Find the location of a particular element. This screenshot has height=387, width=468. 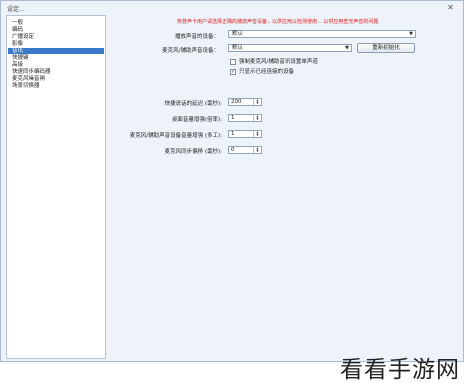

sidebar-item-noise-gate: 麦克风噪音闸 is located at coordinates (56, 79).